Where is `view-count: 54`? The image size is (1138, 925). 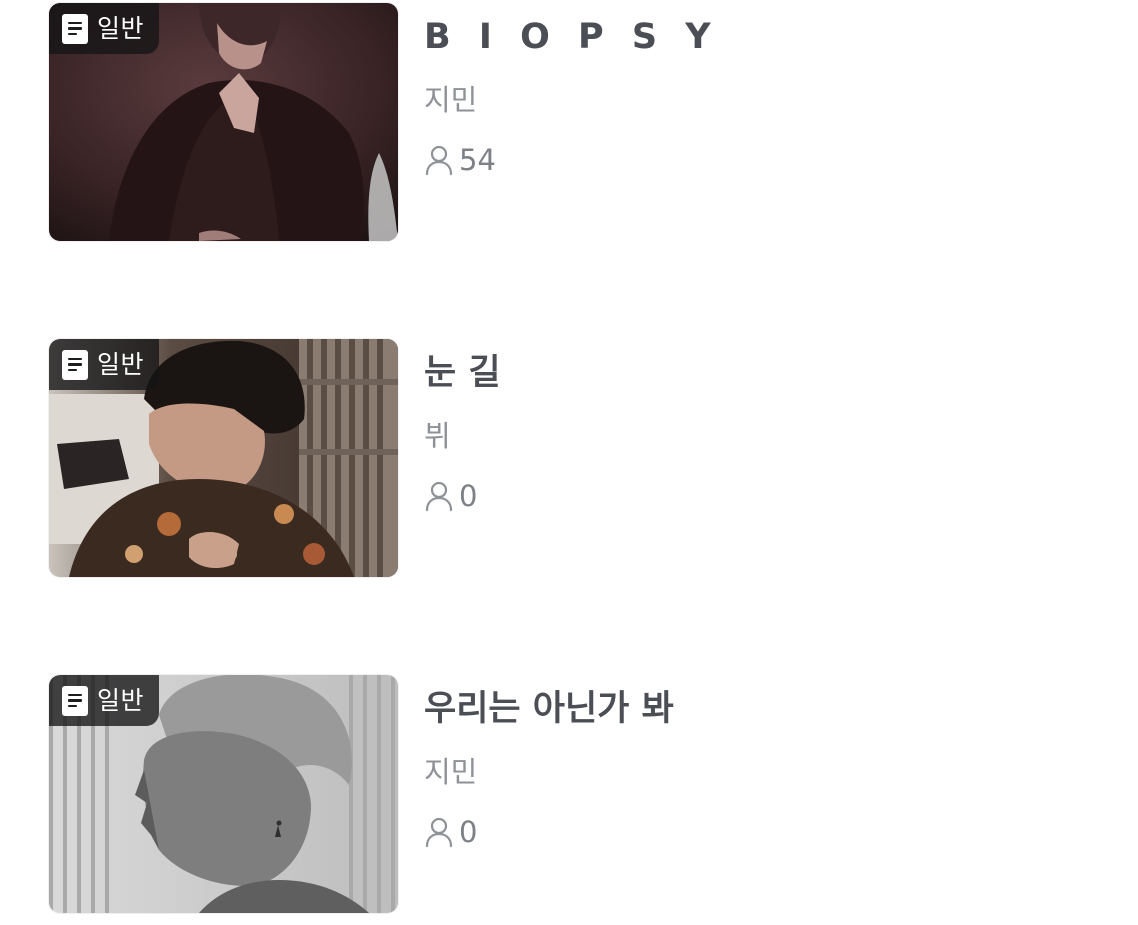
view-count: 54 is located at coordinates (460, 160).